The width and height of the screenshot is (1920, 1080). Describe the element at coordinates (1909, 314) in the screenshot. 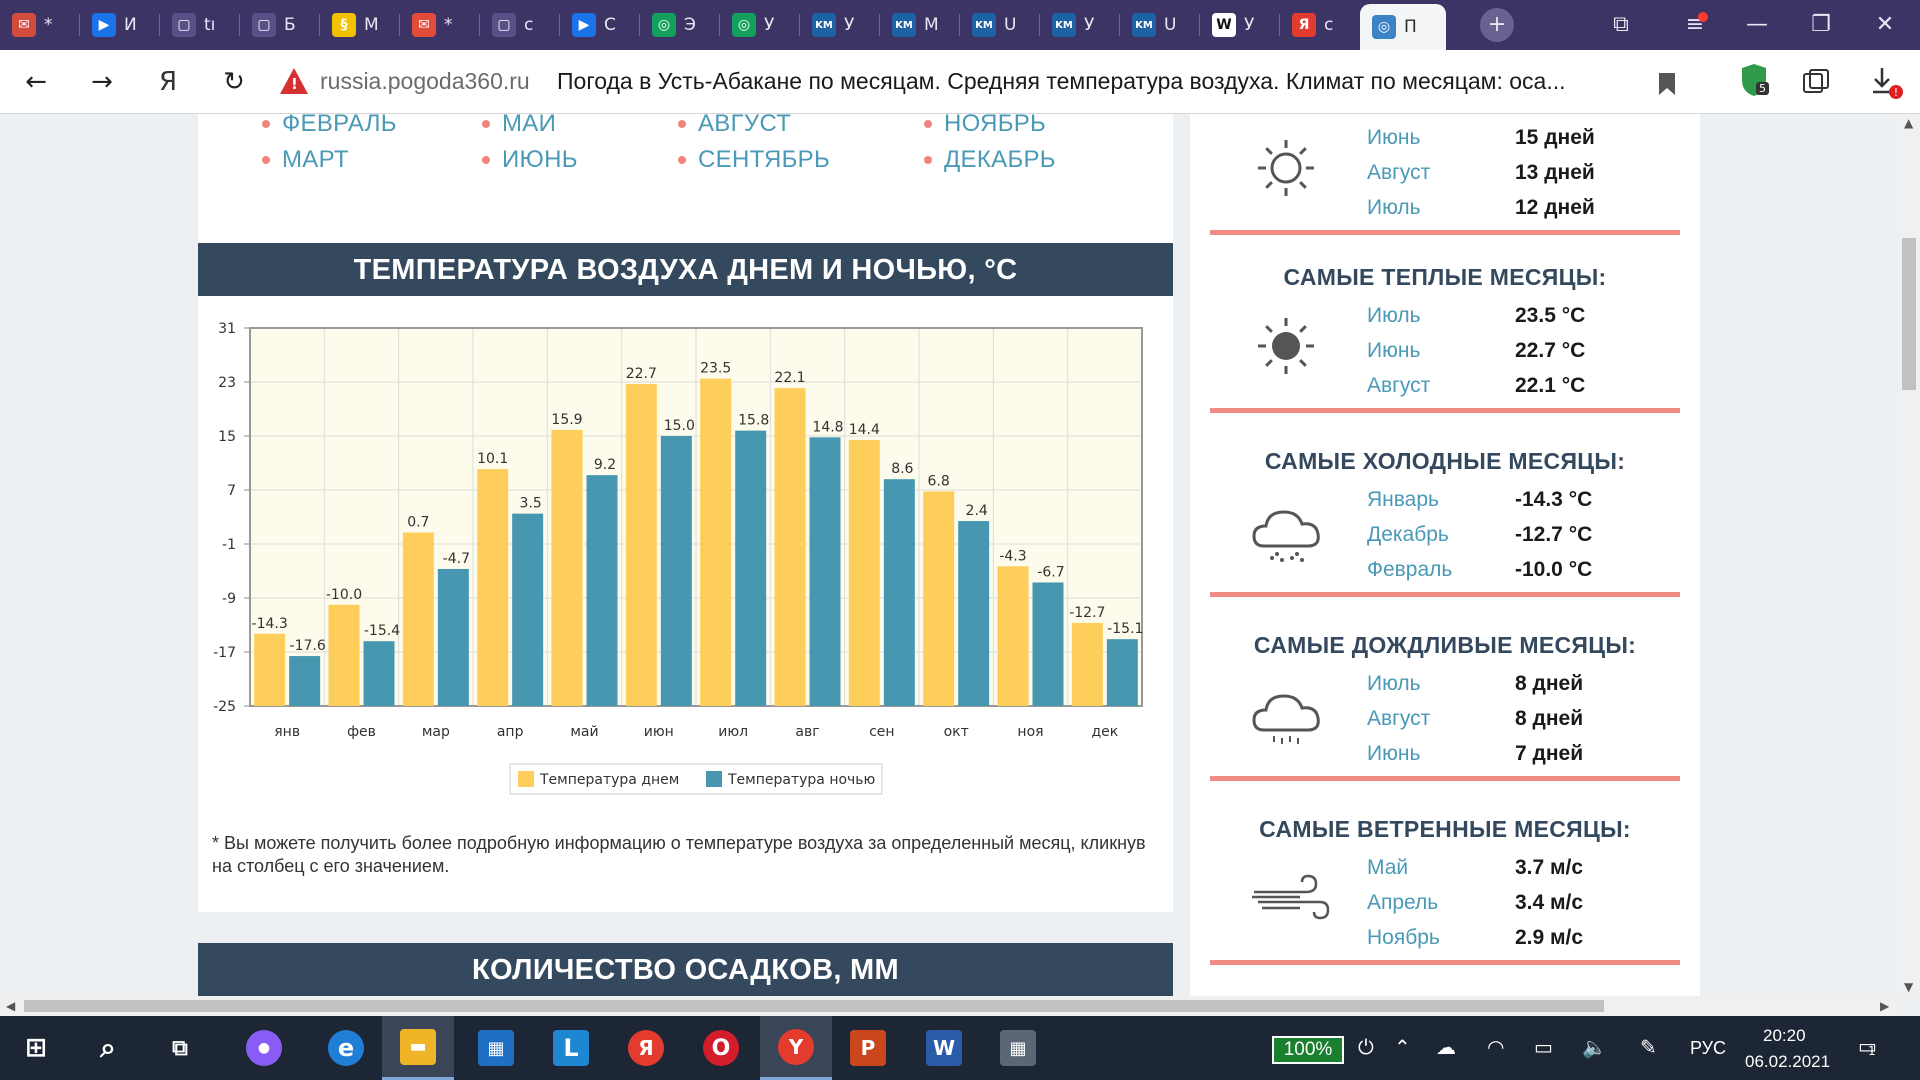

I see `vertical-scroll-thumb` at that location.